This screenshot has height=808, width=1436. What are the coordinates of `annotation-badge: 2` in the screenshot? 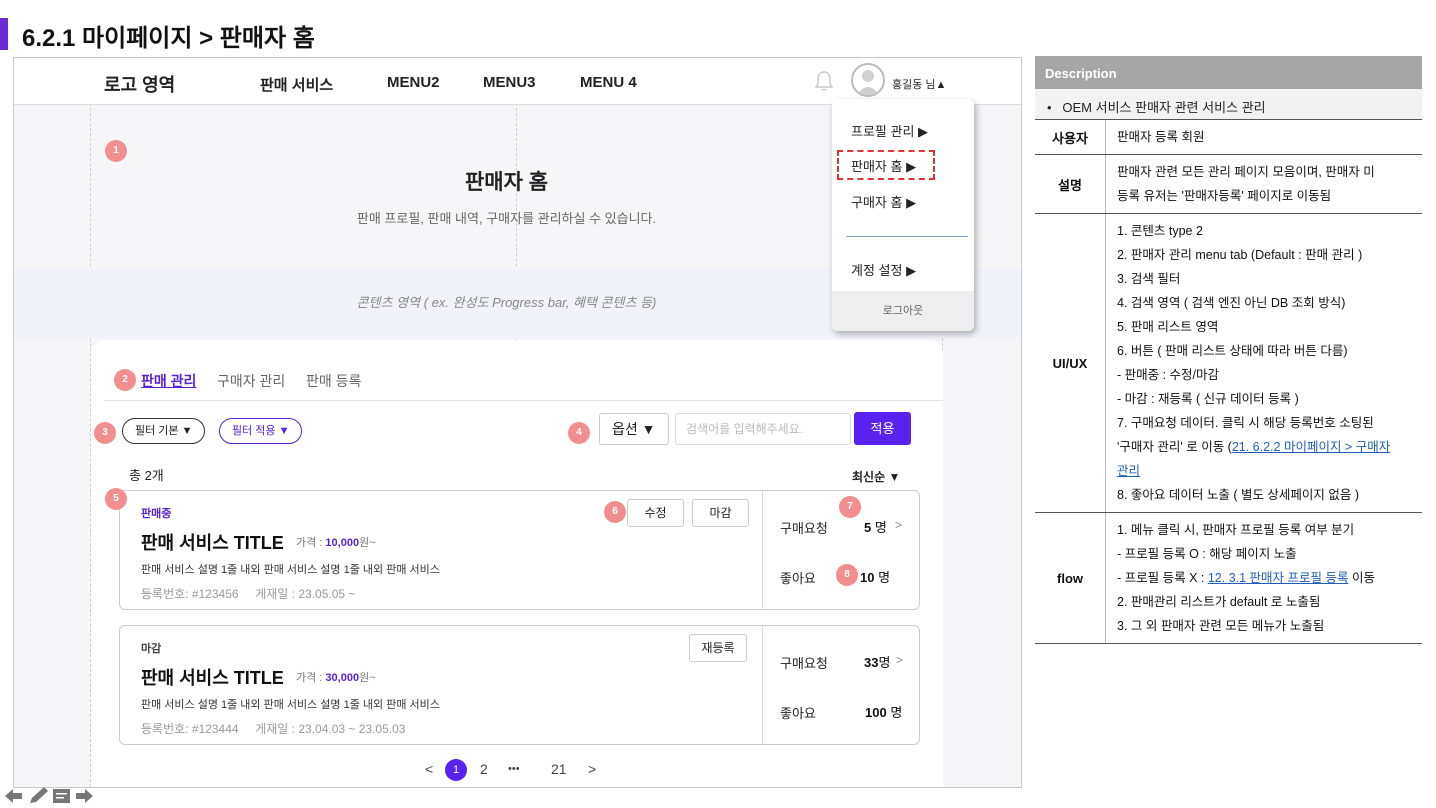 It's located at (125, 380).